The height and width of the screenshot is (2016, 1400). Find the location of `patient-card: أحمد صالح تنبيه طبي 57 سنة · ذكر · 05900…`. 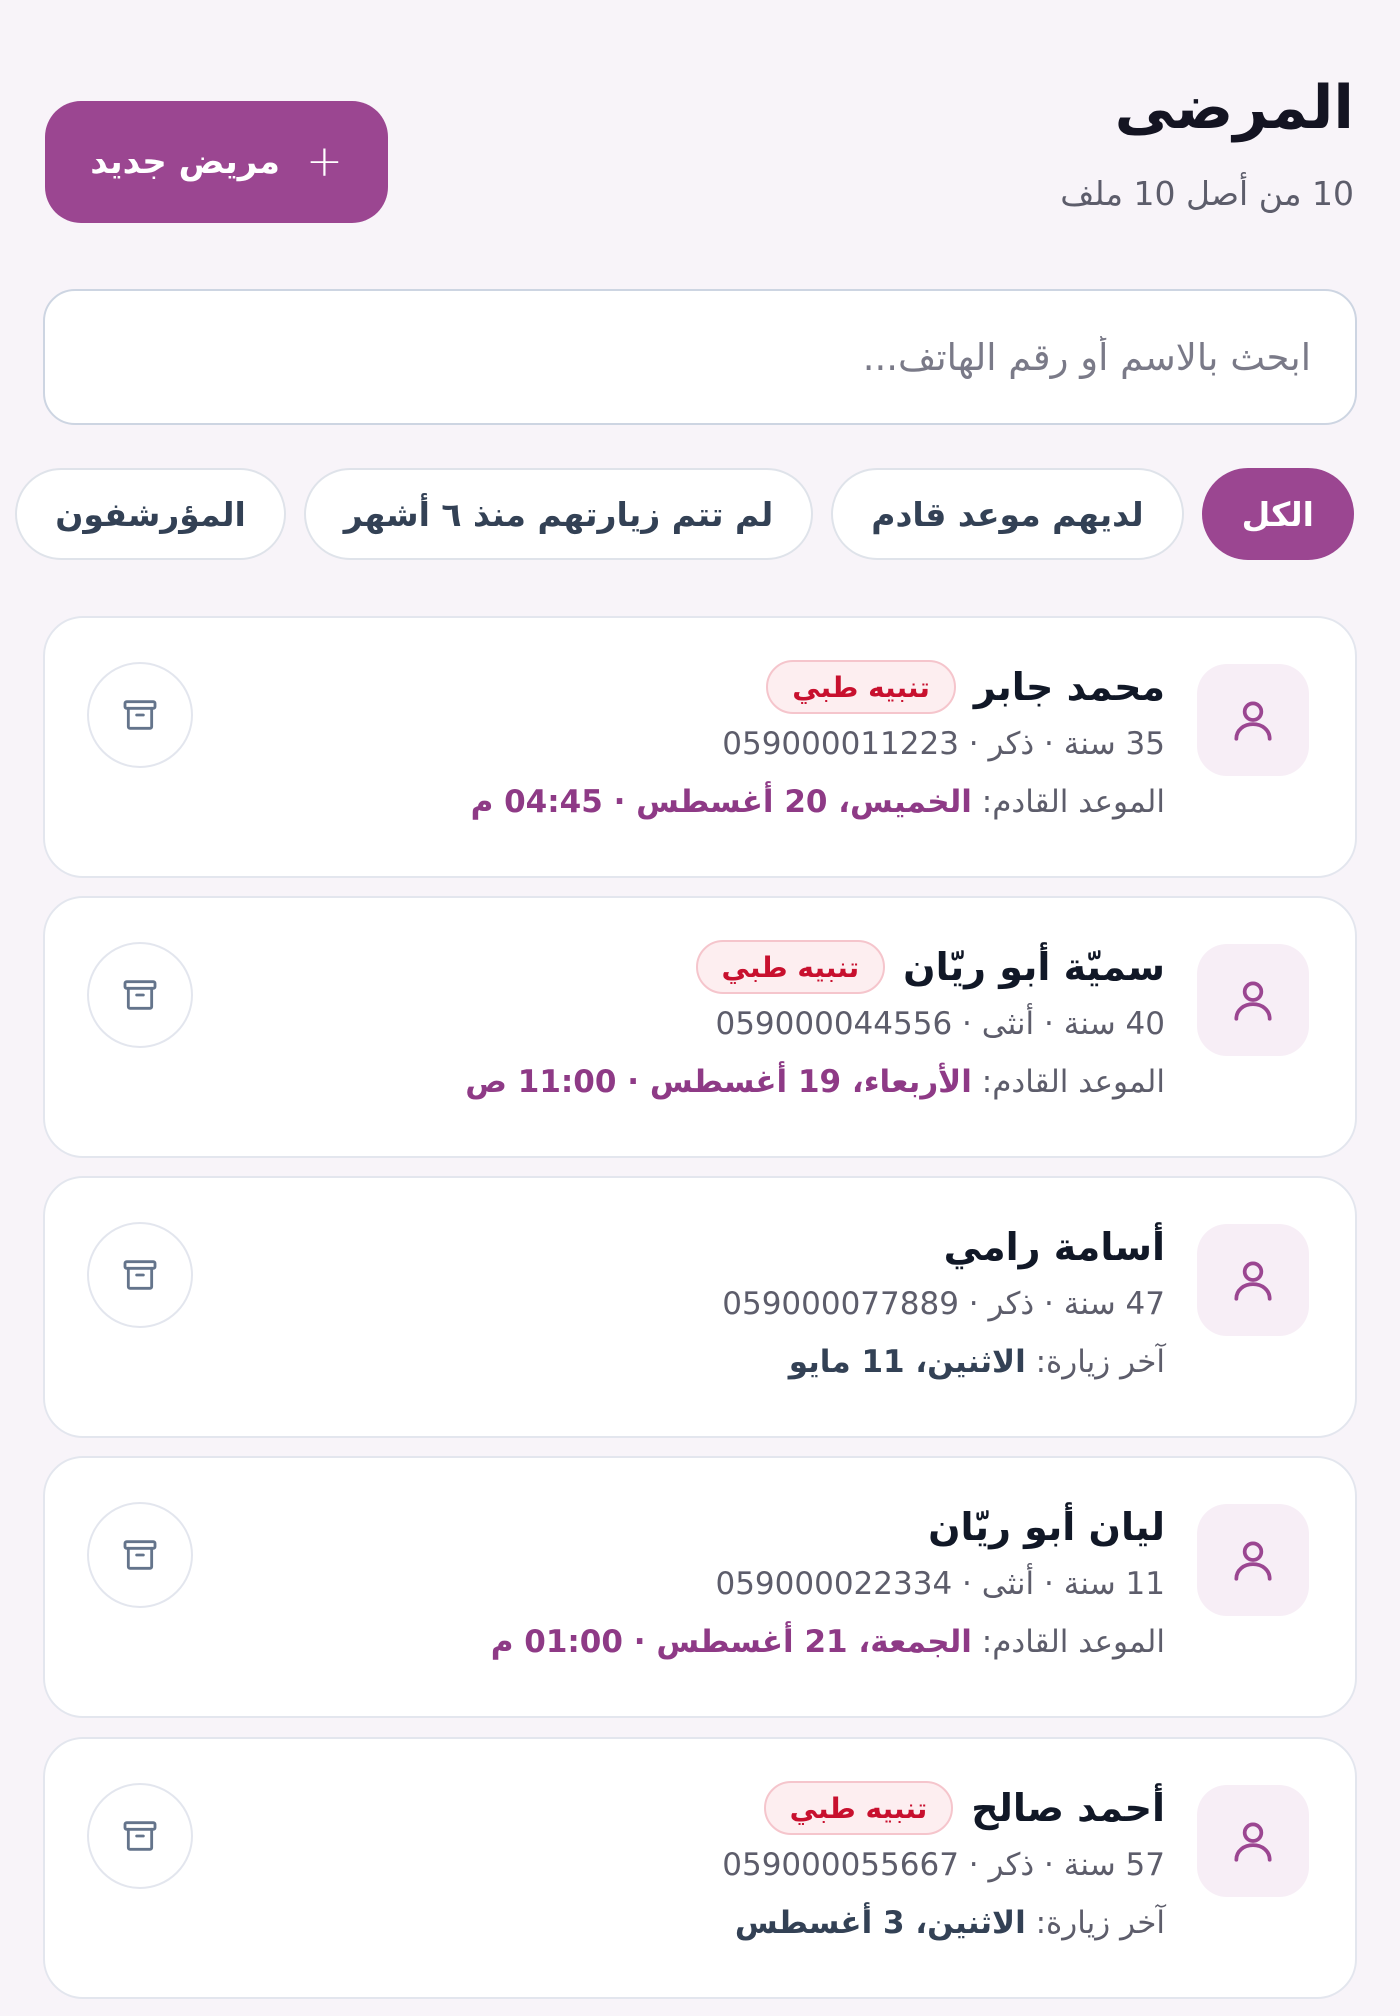

patient-card: أحمد صالح تنبيه طبي 57 سنة · ذكر · 05900… is located at coordinates (700, 1868).